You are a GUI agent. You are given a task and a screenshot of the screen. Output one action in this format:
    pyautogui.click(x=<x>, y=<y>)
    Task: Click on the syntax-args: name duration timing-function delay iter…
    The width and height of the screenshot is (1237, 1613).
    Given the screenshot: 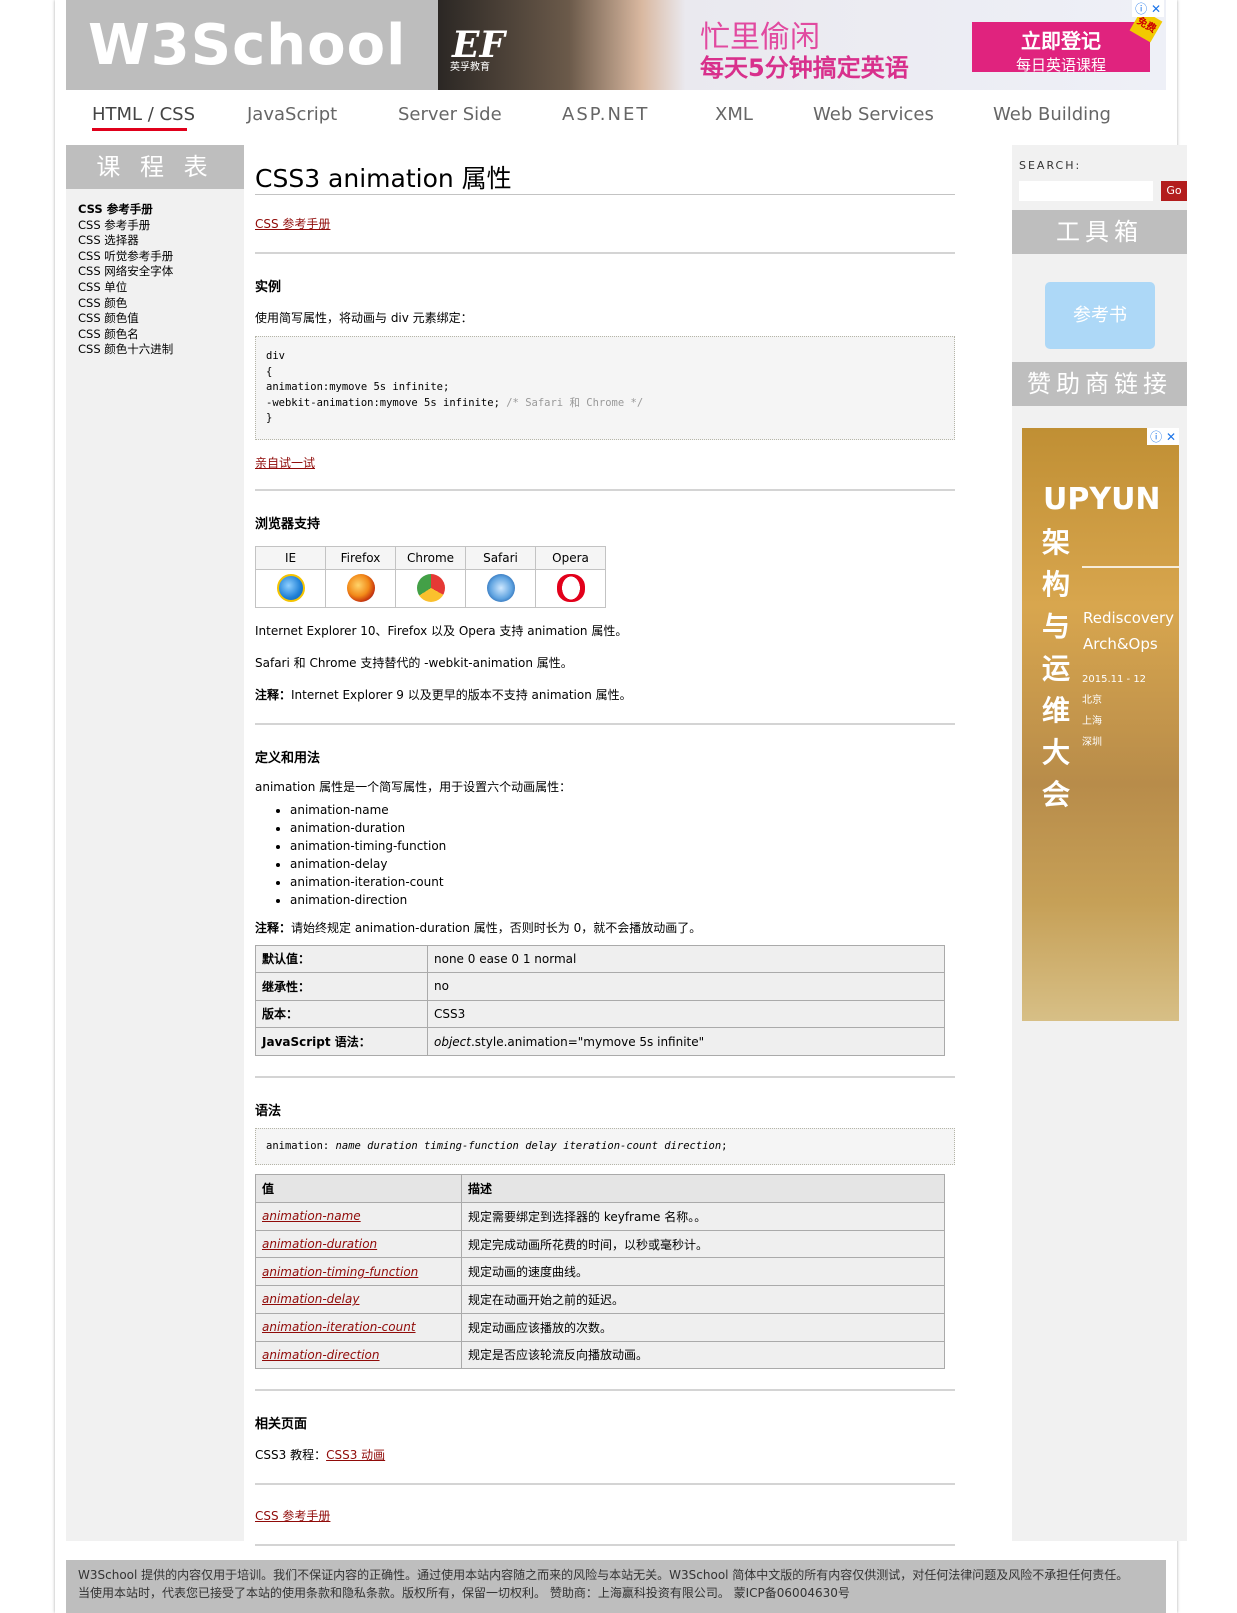 What is the action you would take?
    pyautogui.click(x=528, y=1145)
    